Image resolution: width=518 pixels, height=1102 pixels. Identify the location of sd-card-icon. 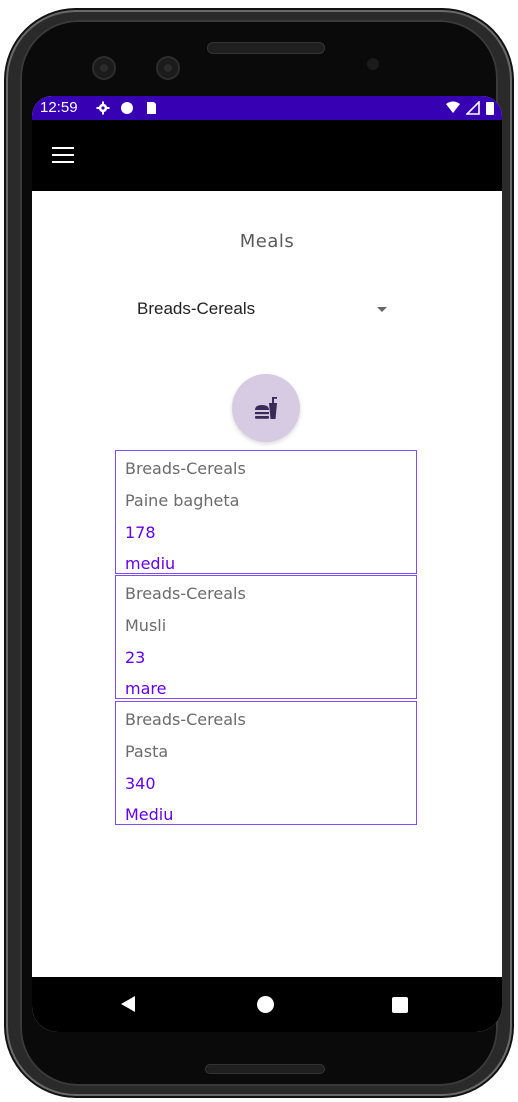
(151, 108).